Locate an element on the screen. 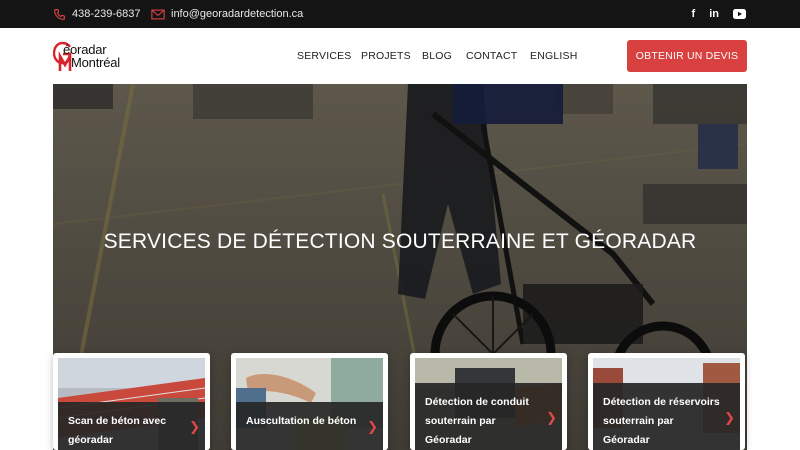 Image resolution: width=800 pixels, height=450 pixels. social-links: f in is located at coordinates (719, 14).